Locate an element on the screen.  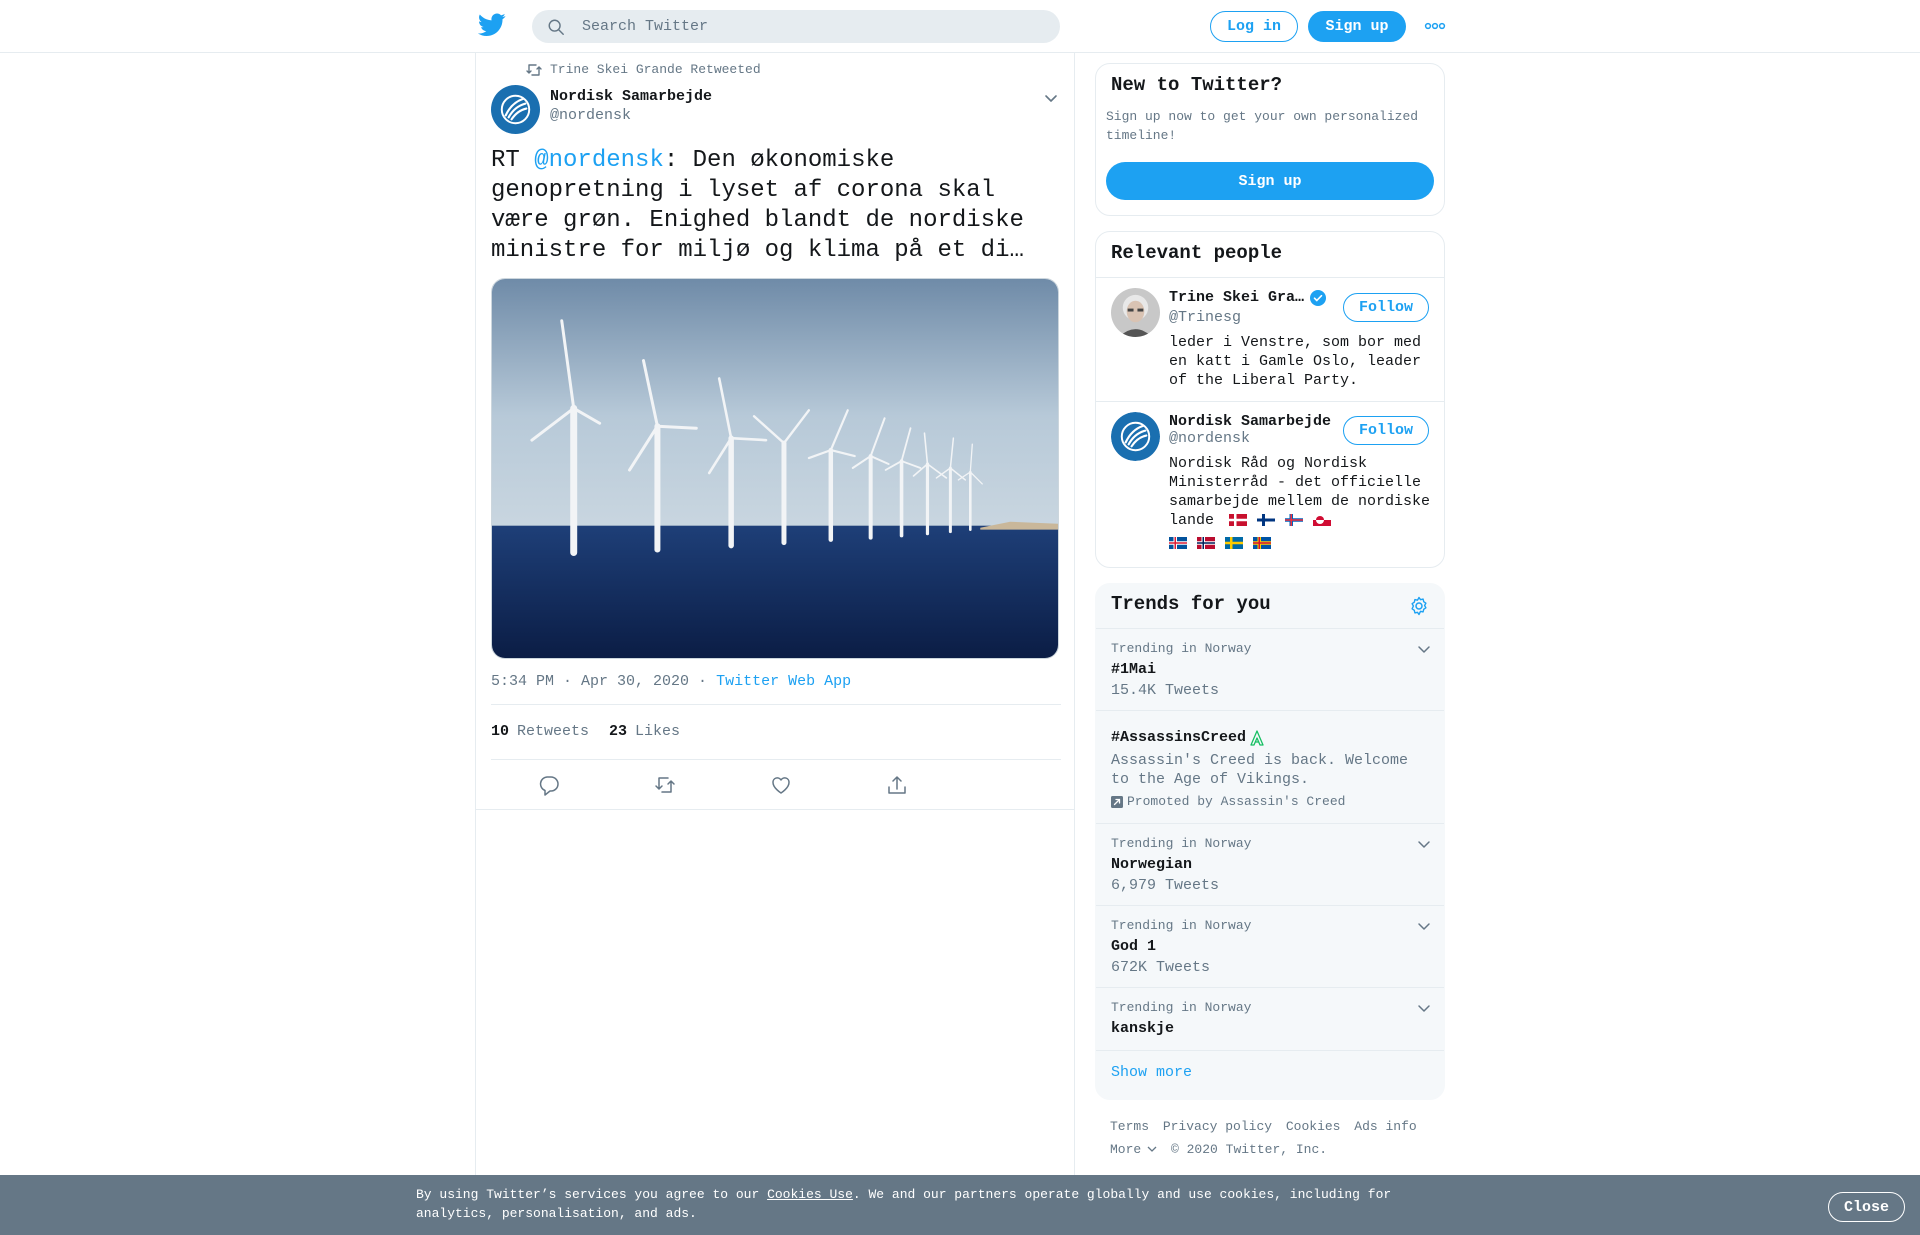
share-icon is located at coordinates (897, 785).